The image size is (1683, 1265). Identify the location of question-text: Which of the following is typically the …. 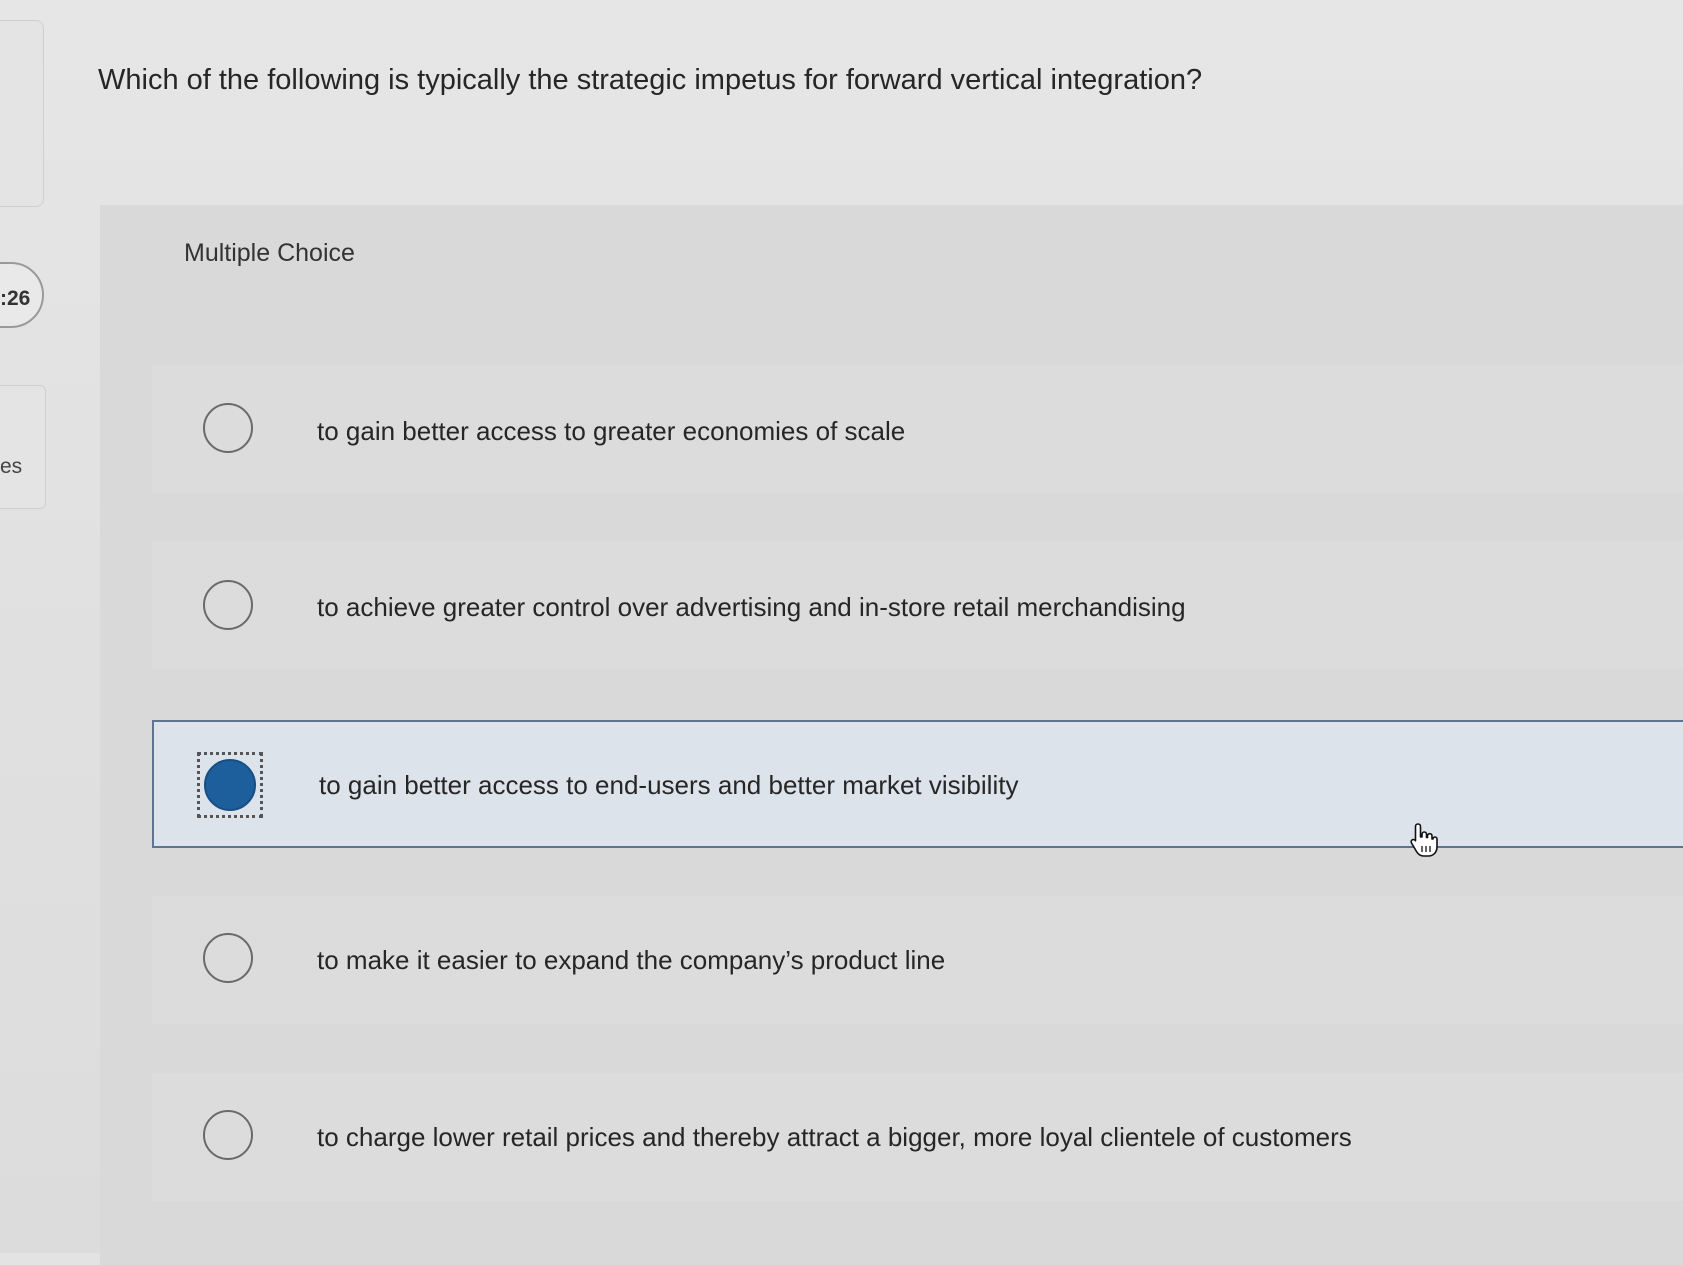
(650, 80).